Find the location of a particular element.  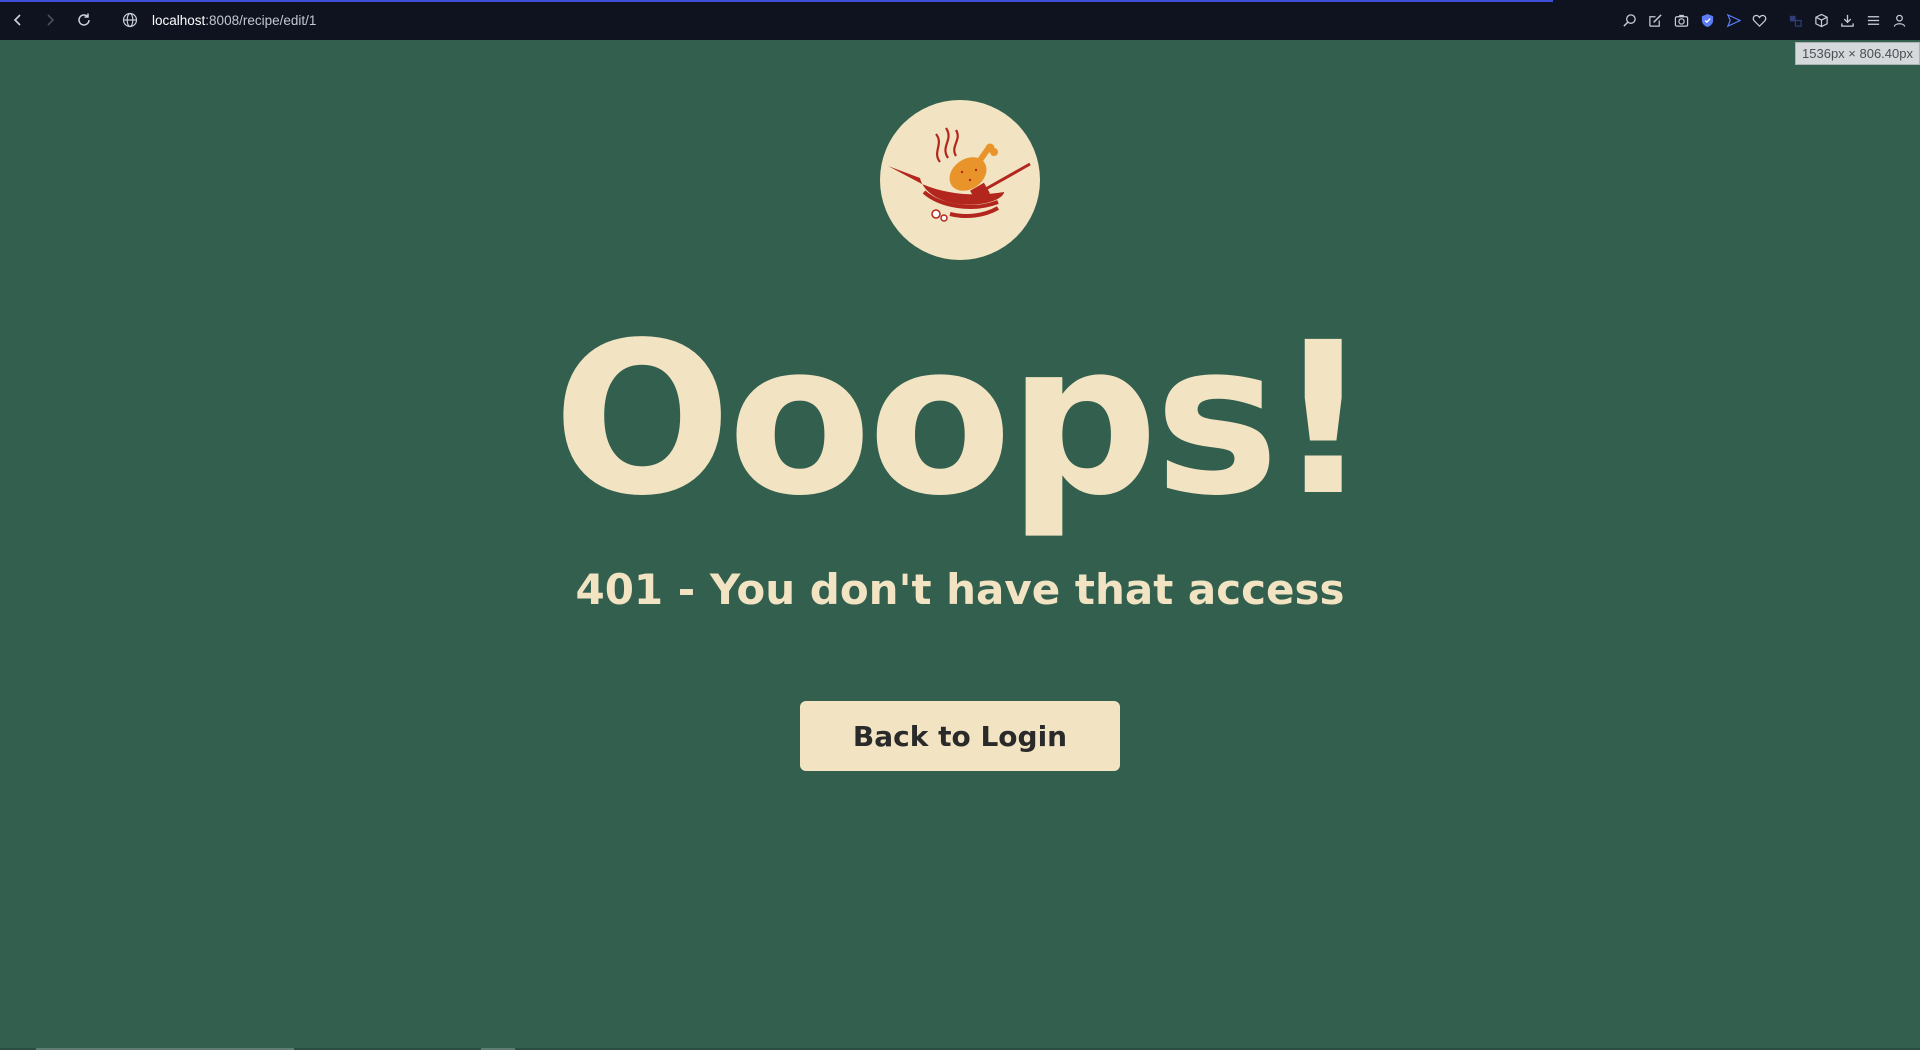

heart-icon is located at coordinates (1759, 20).